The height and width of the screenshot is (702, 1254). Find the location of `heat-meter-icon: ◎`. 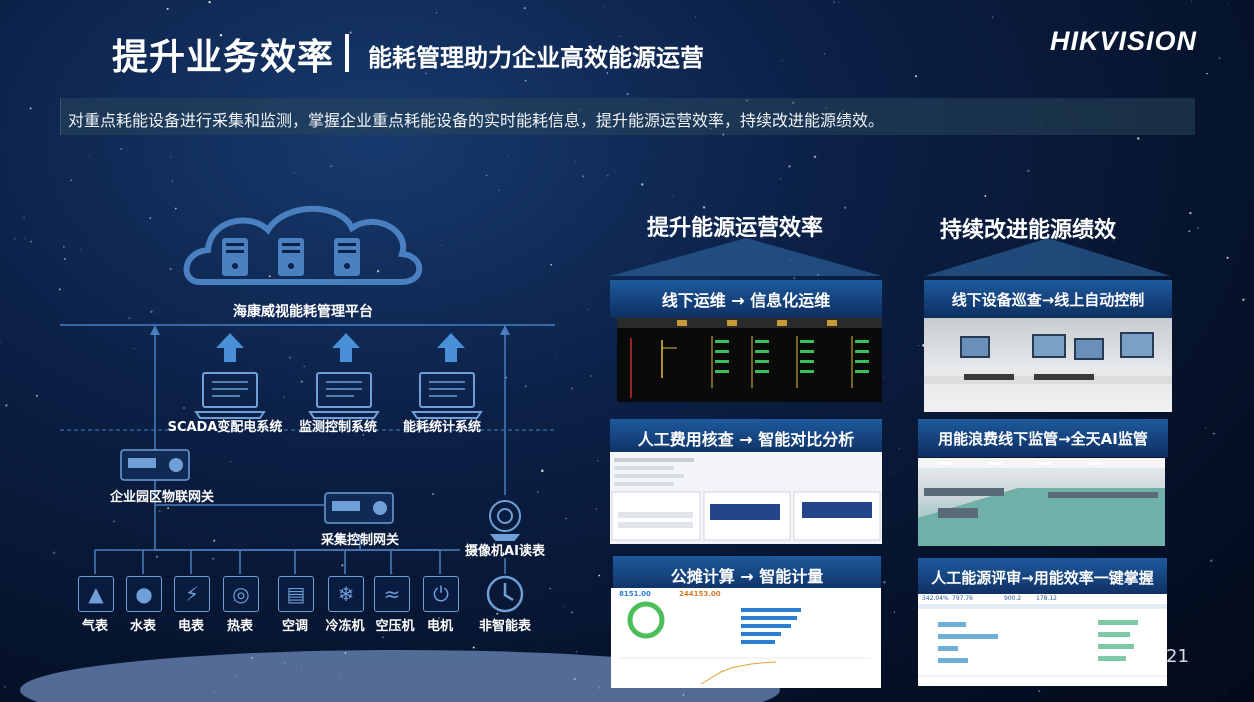

heat-meter-icon: ◎ is located at coordinates (241, 594).